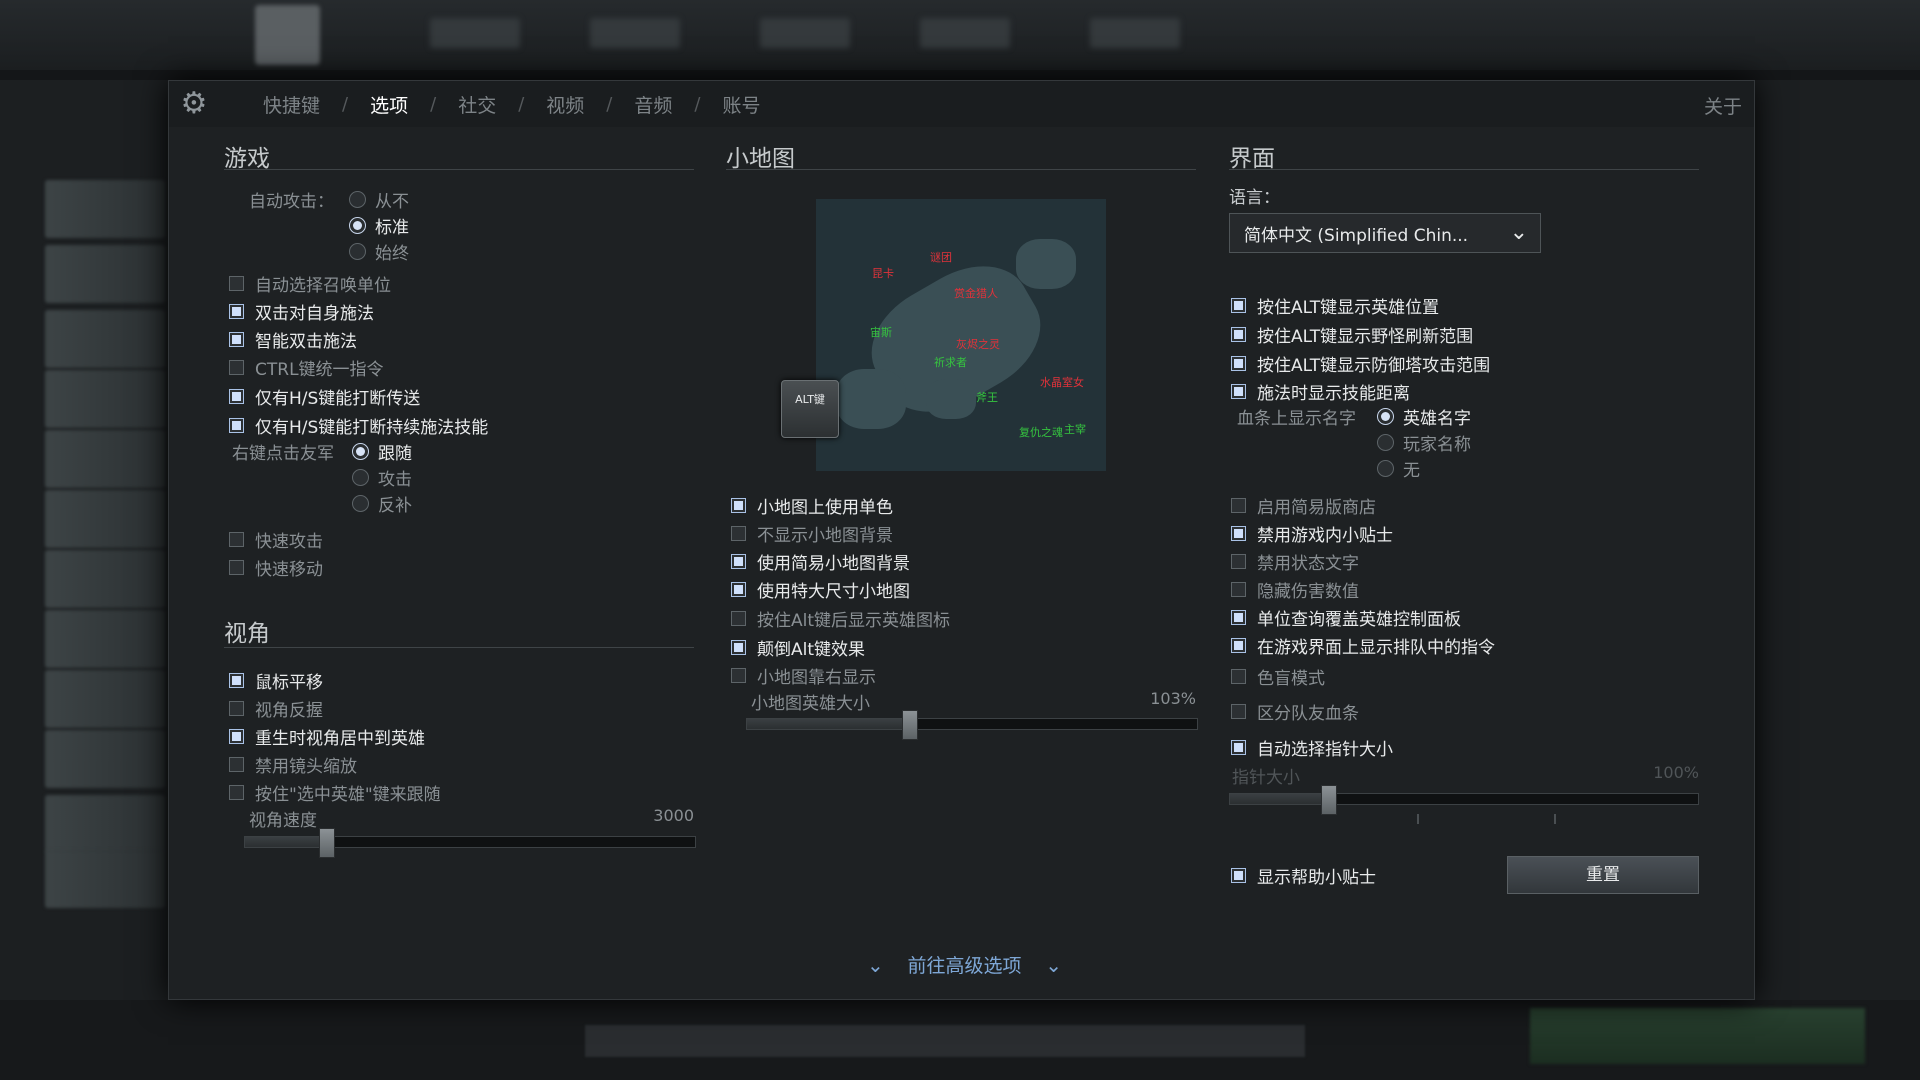 The image size is (1920, 1080). What do you see at coordinates (301, 311) in the screenshot?
I see `double-tap-self-cast-checkbox: 双击对自身施法` at bounding box center [301, 311].